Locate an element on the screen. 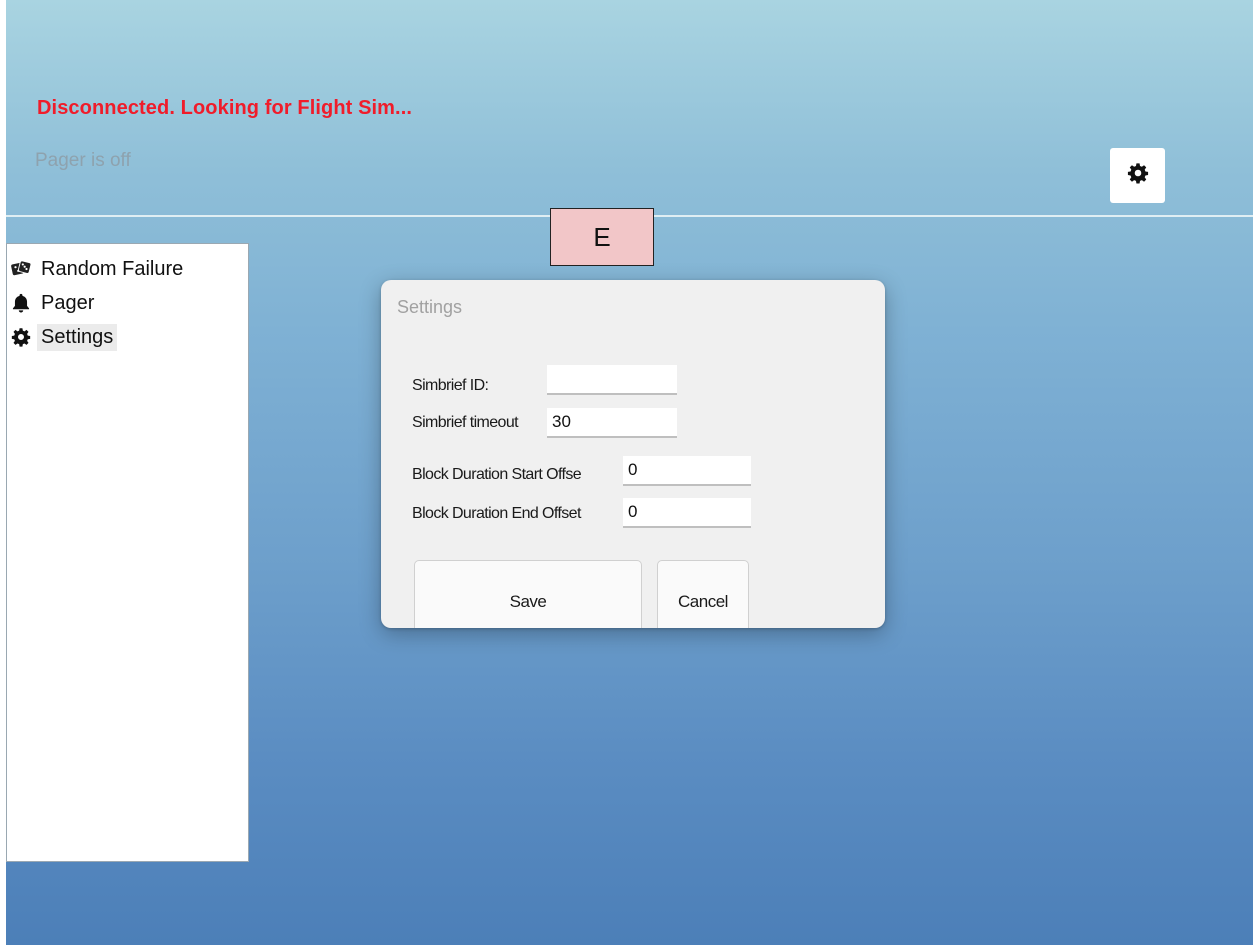 This screenshot has height=945, width=1253. settings-button is located at coordinates (1137, 175).